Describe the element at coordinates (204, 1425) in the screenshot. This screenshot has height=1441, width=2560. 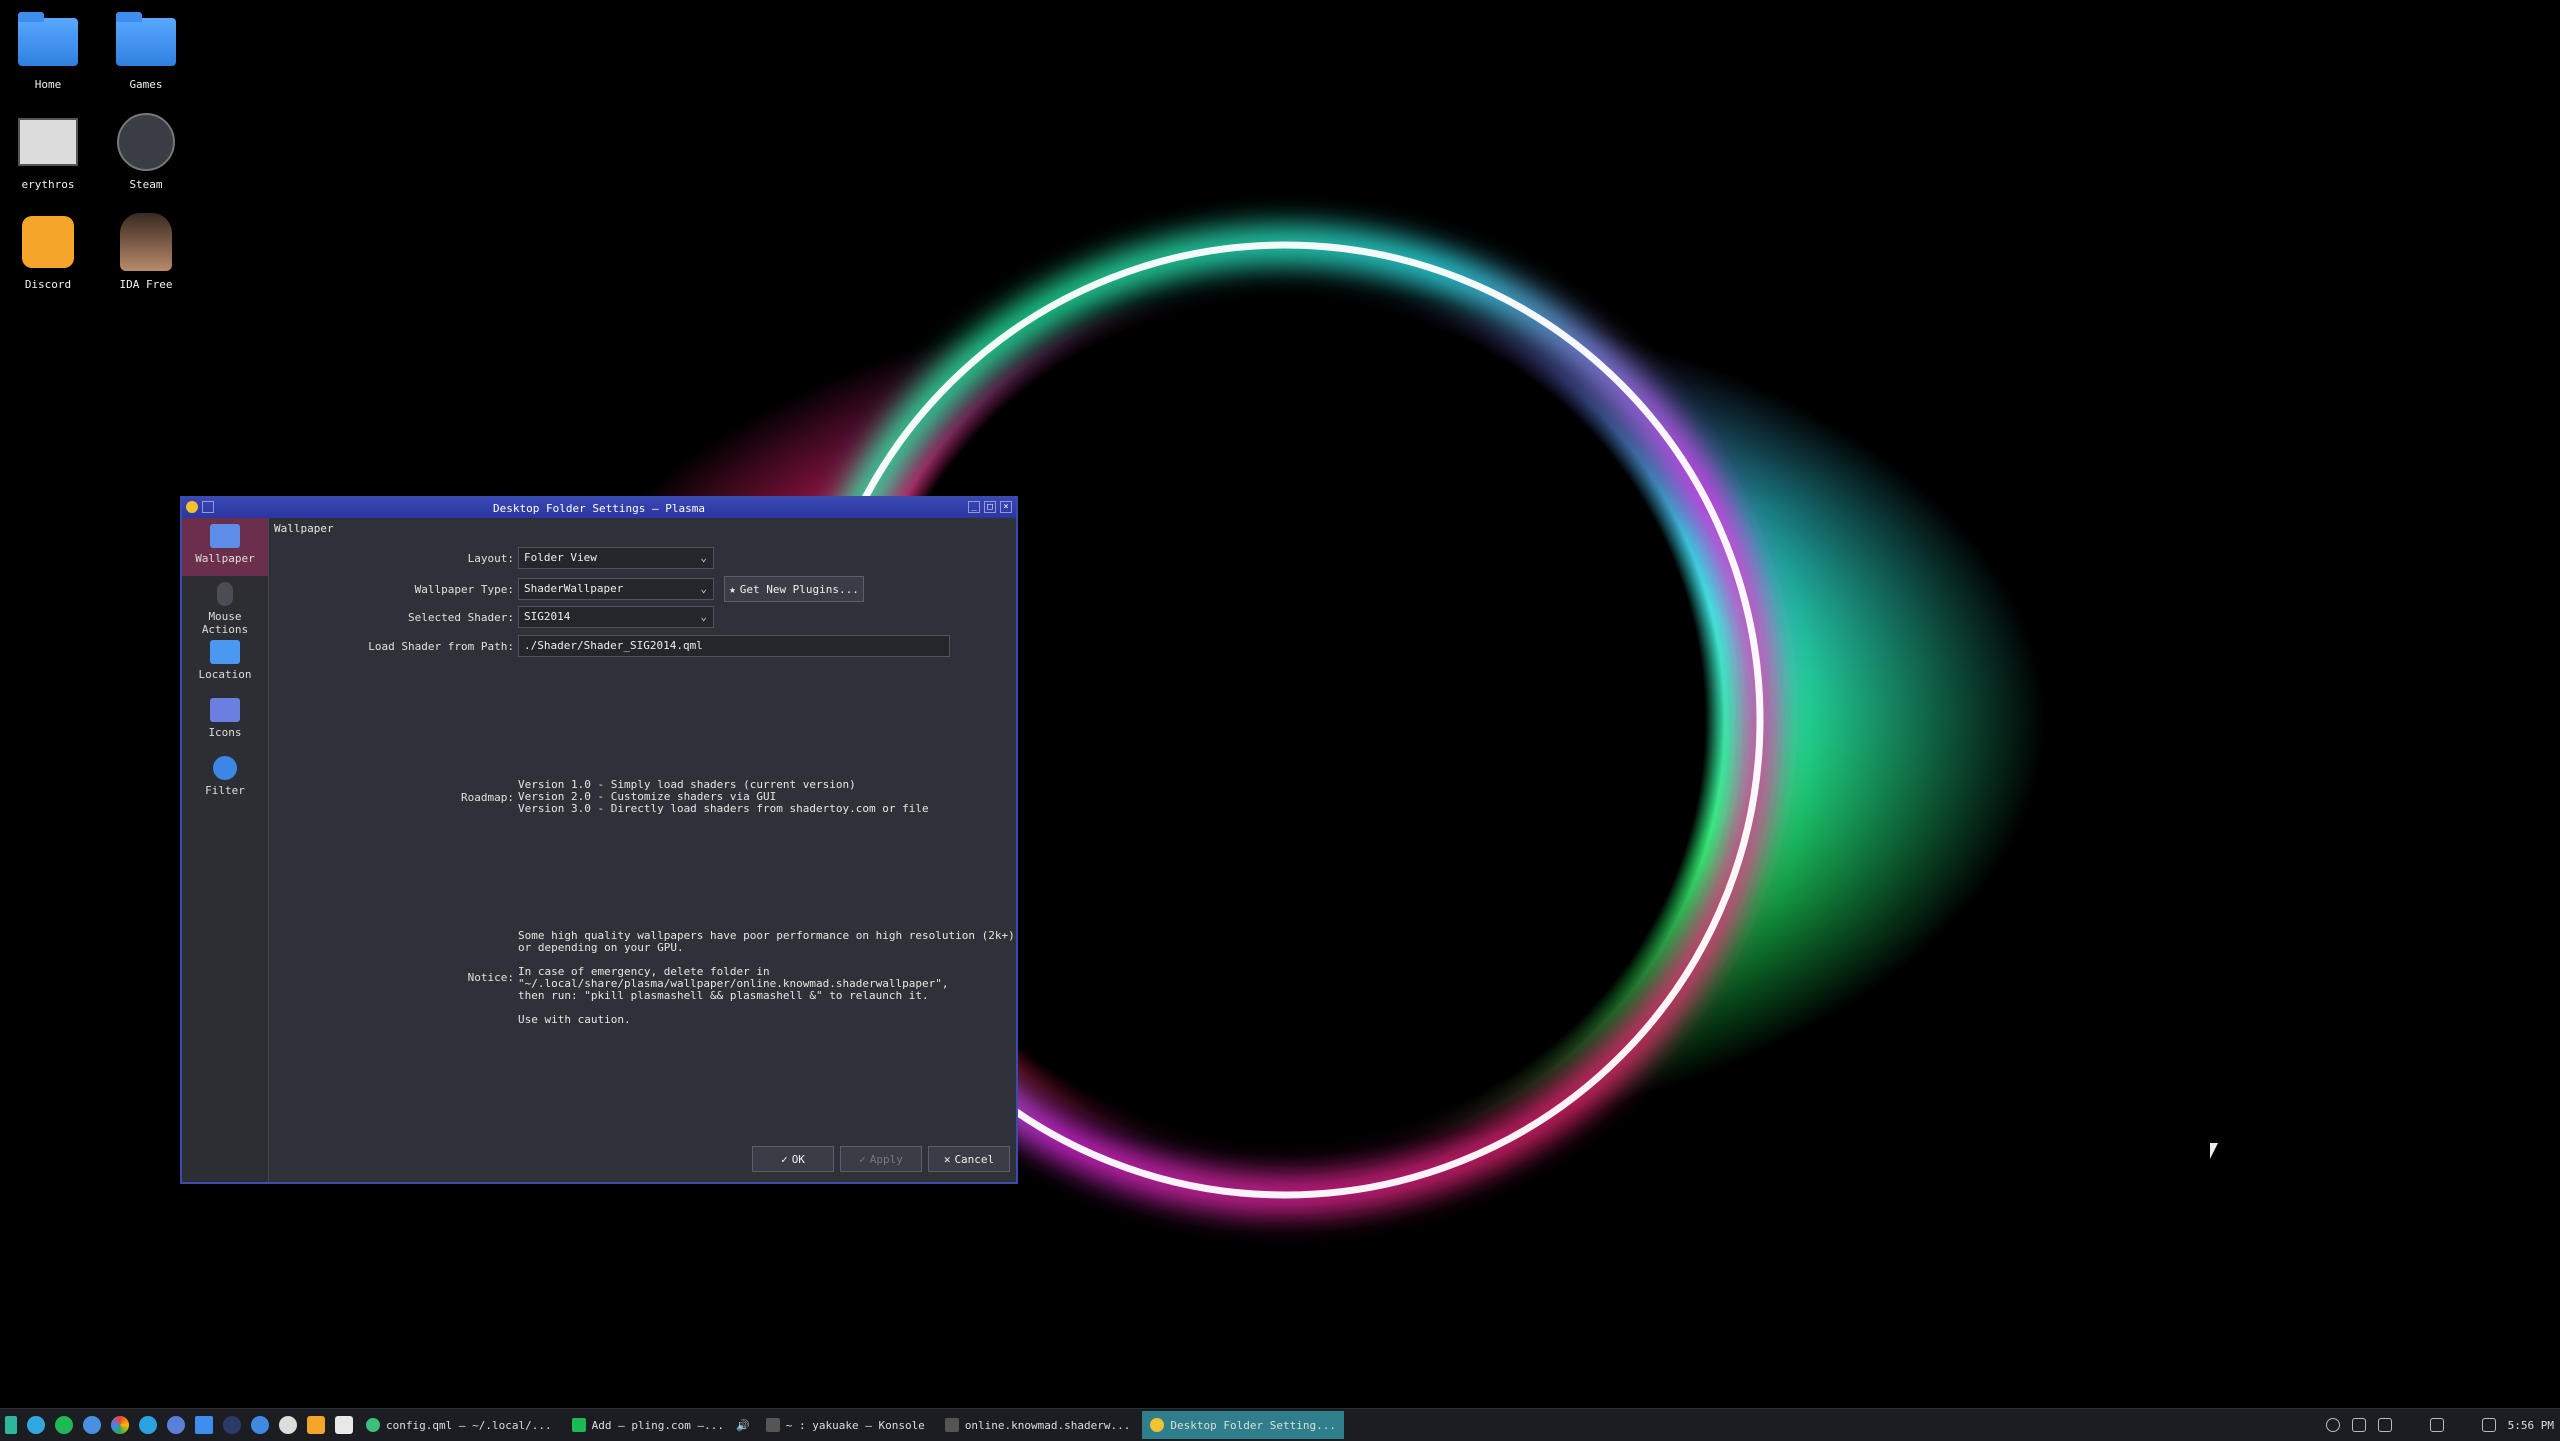
I see `file-manager-icon` at that location.